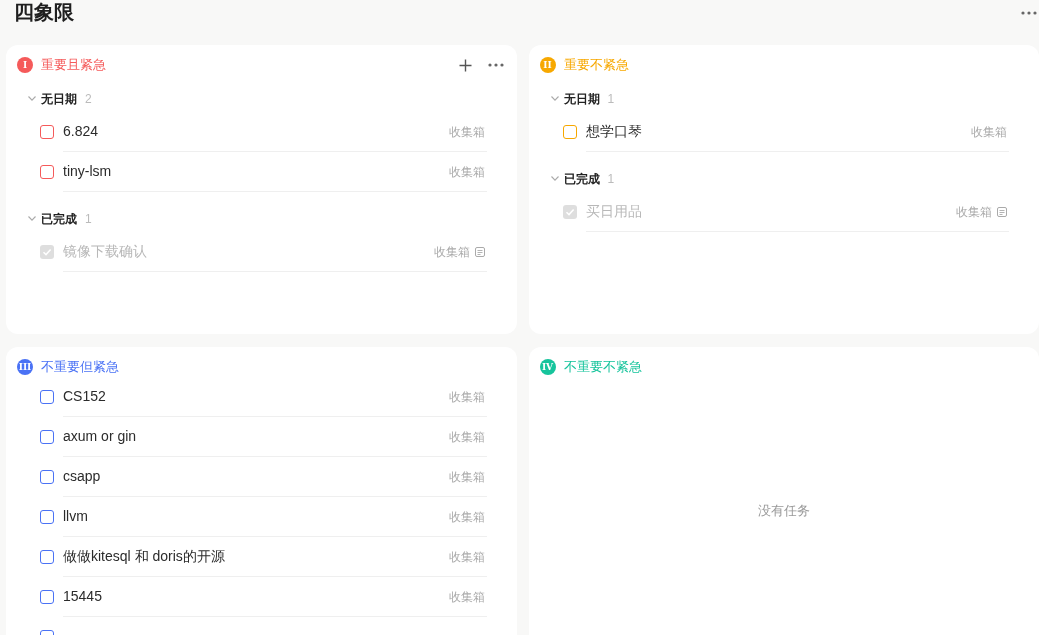 The image size is (1039, 635). What do you see at coordinates (81, 131) in the screenshot?
I see `task-title: 6.824` at bounding box center [81, 131].